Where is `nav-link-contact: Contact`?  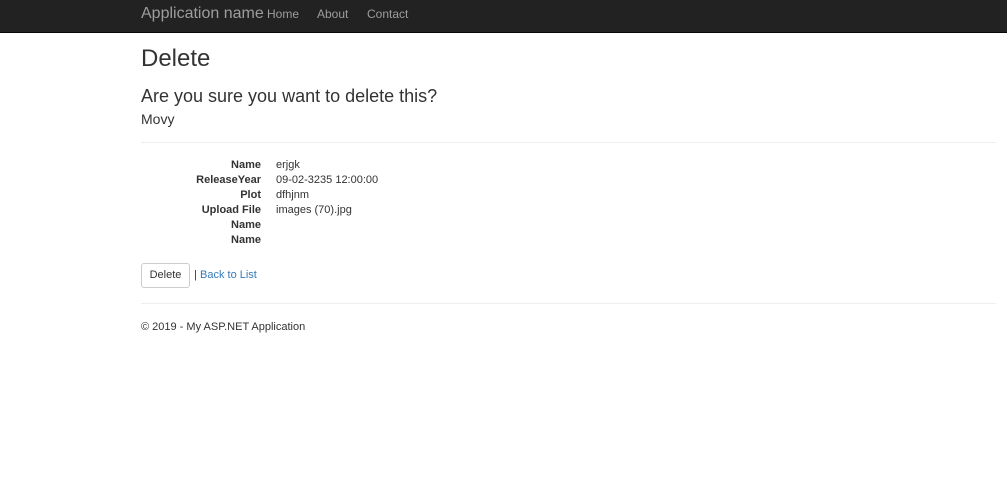 nav-link-contact: Contact is located at coordinates (387, 14).